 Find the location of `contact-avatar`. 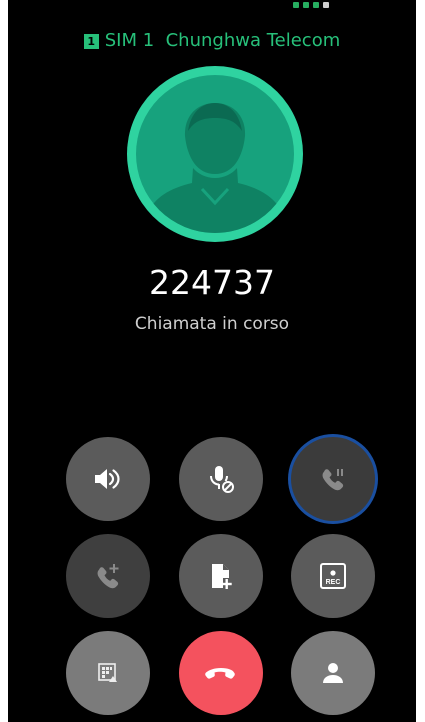

contact-avatar is located at coordinates (215, 154).